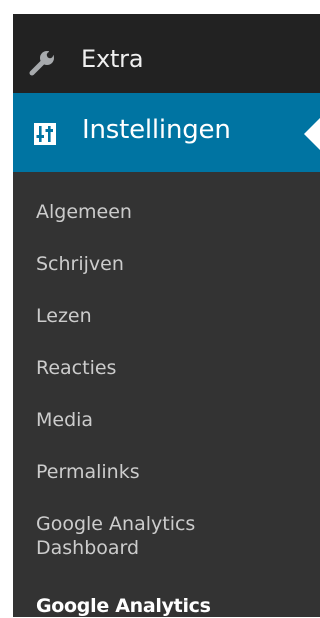 The height and width of the screenshot is (618, 320). What do you see at coordinates (45, 134) in the screenshot?
I see `settings-sliders-icon` at bounding box center [45, 134].